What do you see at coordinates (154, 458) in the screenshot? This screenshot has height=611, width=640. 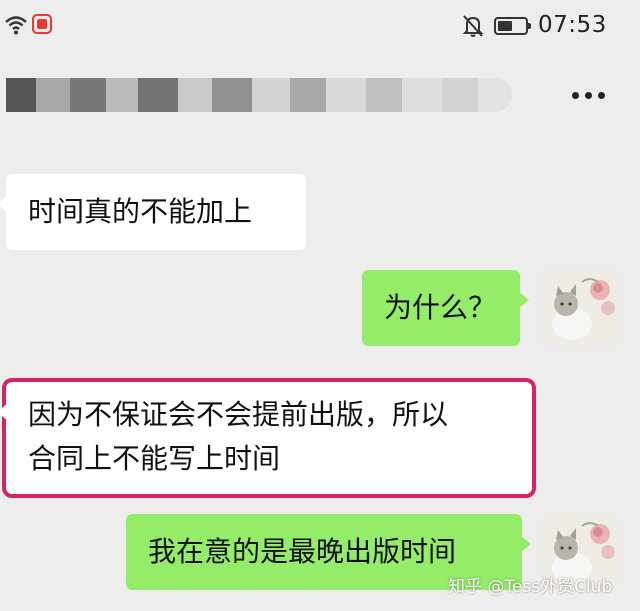 I see `message-text-line-2: 合同上不能写上时间` at bounding box center [154, 458].